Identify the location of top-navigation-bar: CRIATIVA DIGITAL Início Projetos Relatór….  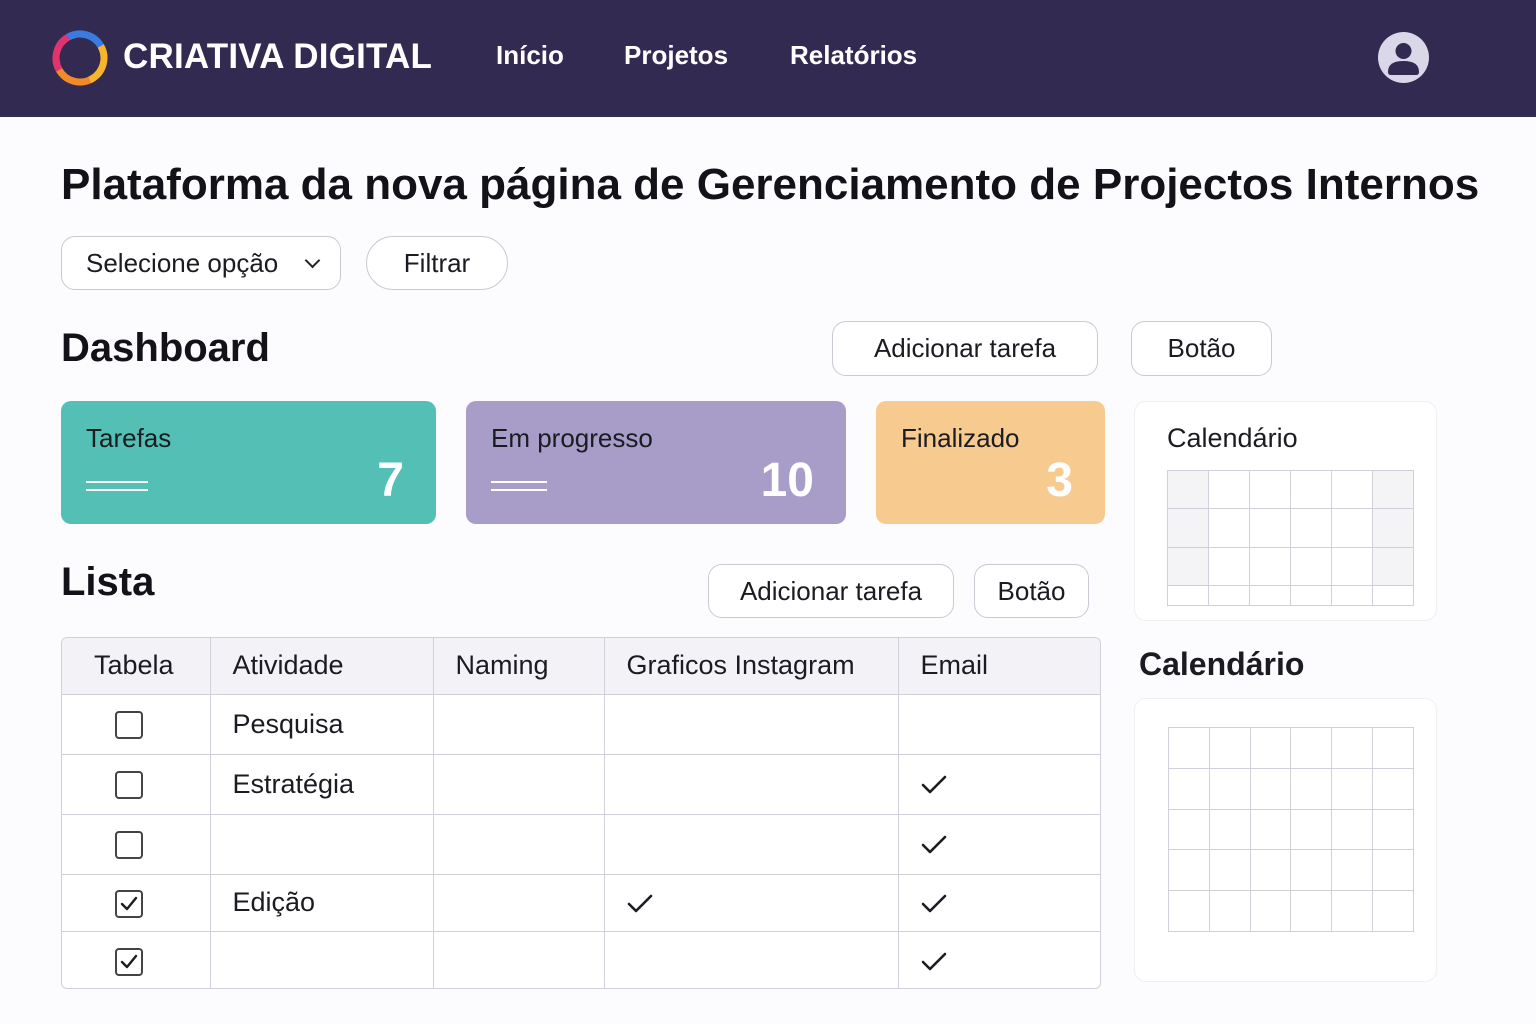
(768, 58).